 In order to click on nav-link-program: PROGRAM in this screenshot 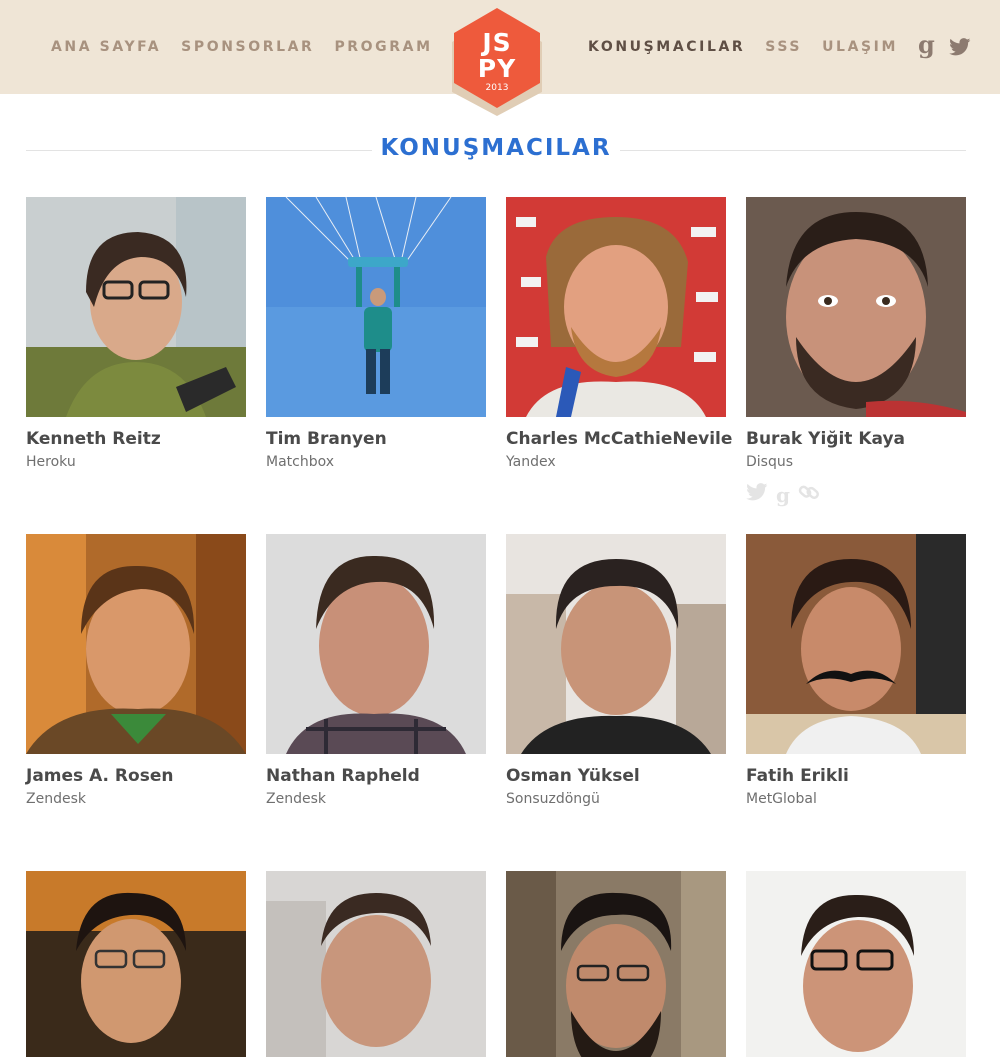, I will do `click(383, 47)`.